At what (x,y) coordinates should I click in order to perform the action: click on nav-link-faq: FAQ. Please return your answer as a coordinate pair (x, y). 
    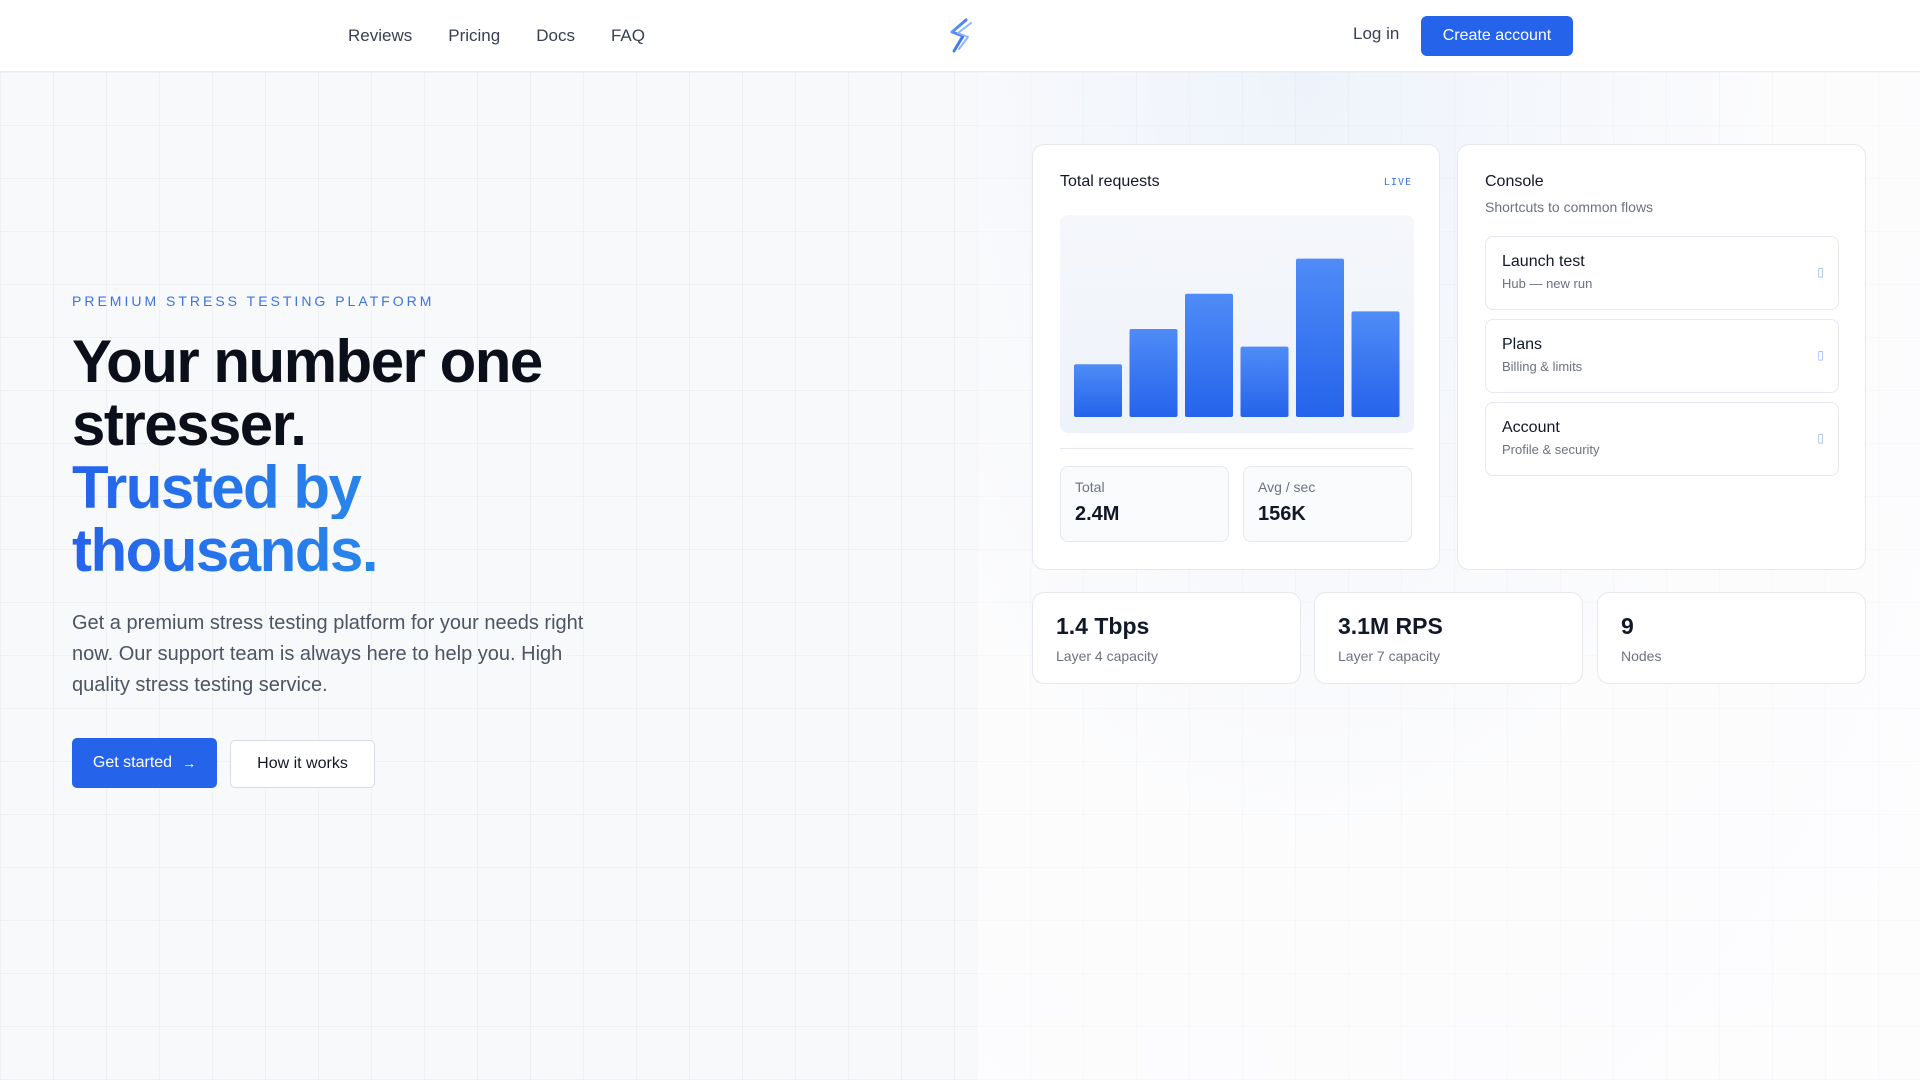
    Looking at the image, I should click on (628, 36).